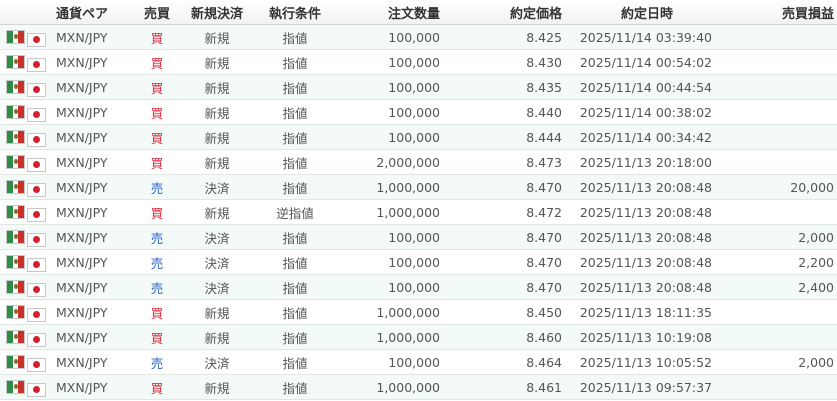 Image resolution: width=837 pixels, height=401 pixels. Describe the element at coordinates (544, 362) in the screenshot. I see `cell-price: 8.464` at that location.